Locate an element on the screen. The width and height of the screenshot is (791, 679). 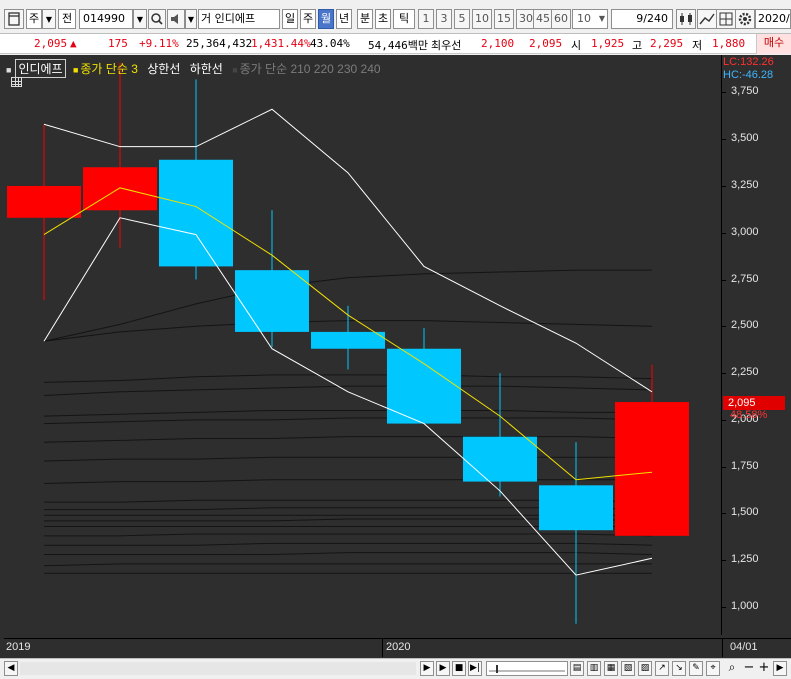
y-tick-label: 2,500 is located at coordinates (745, 325).